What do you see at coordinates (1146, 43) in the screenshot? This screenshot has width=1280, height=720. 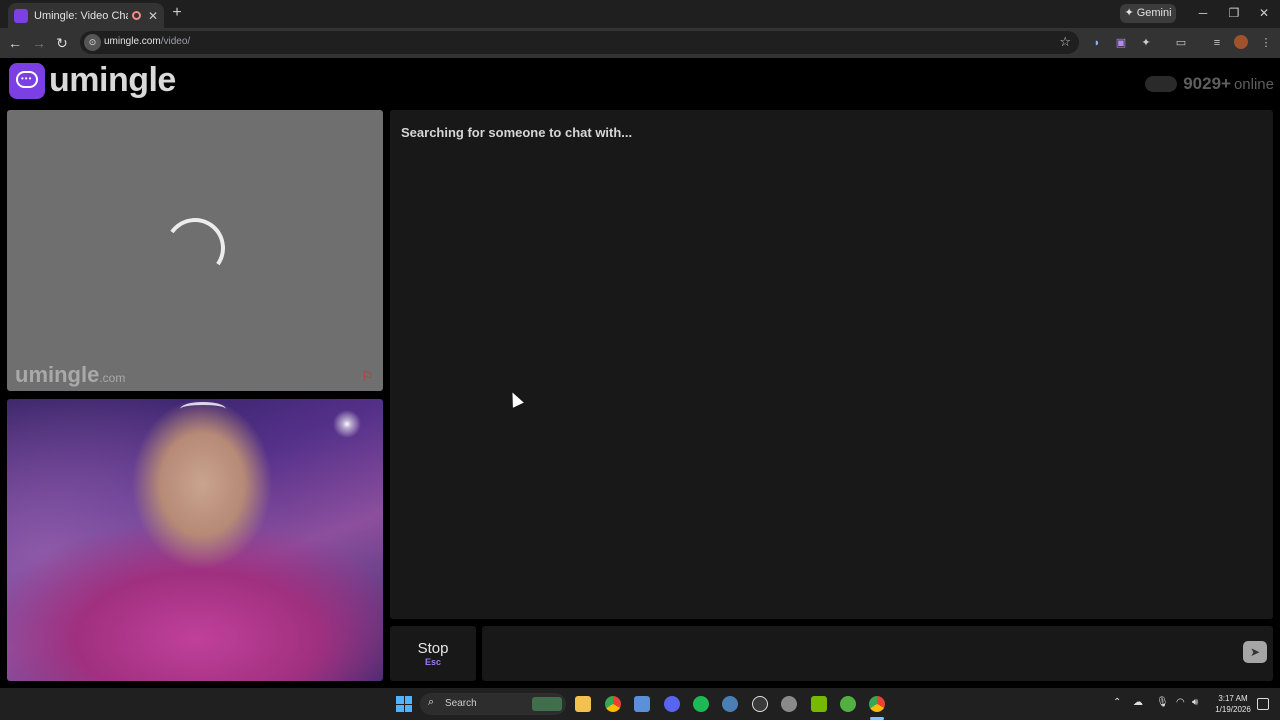 I see `extensions-puzzle-icon: ✦` at bounding box center [1146, 43].